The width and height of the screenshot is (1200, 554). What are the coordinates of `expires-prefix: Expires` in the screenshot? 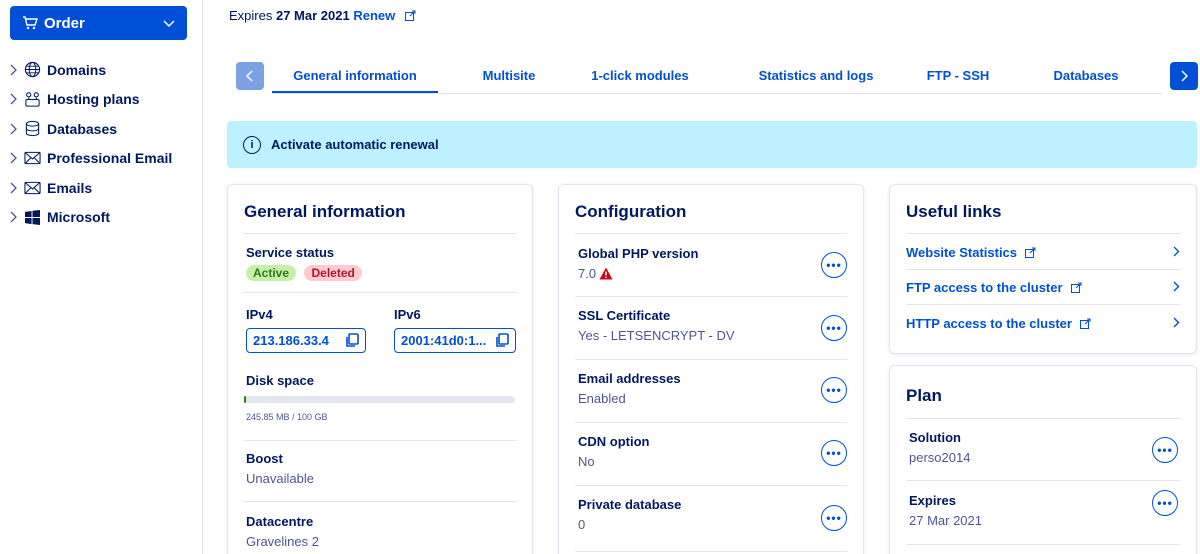 It's located at (251, 15).